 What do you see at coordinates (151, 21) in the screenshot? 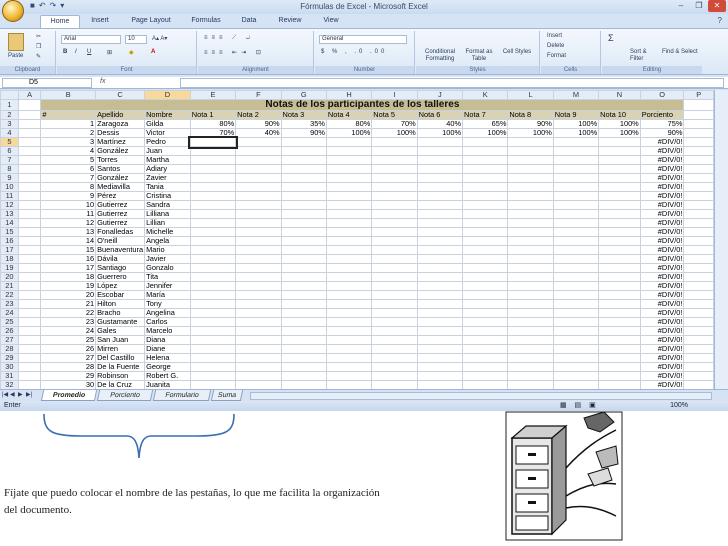
I see `tab-page-layout: Page Layout` at bounding box center [151, 21].